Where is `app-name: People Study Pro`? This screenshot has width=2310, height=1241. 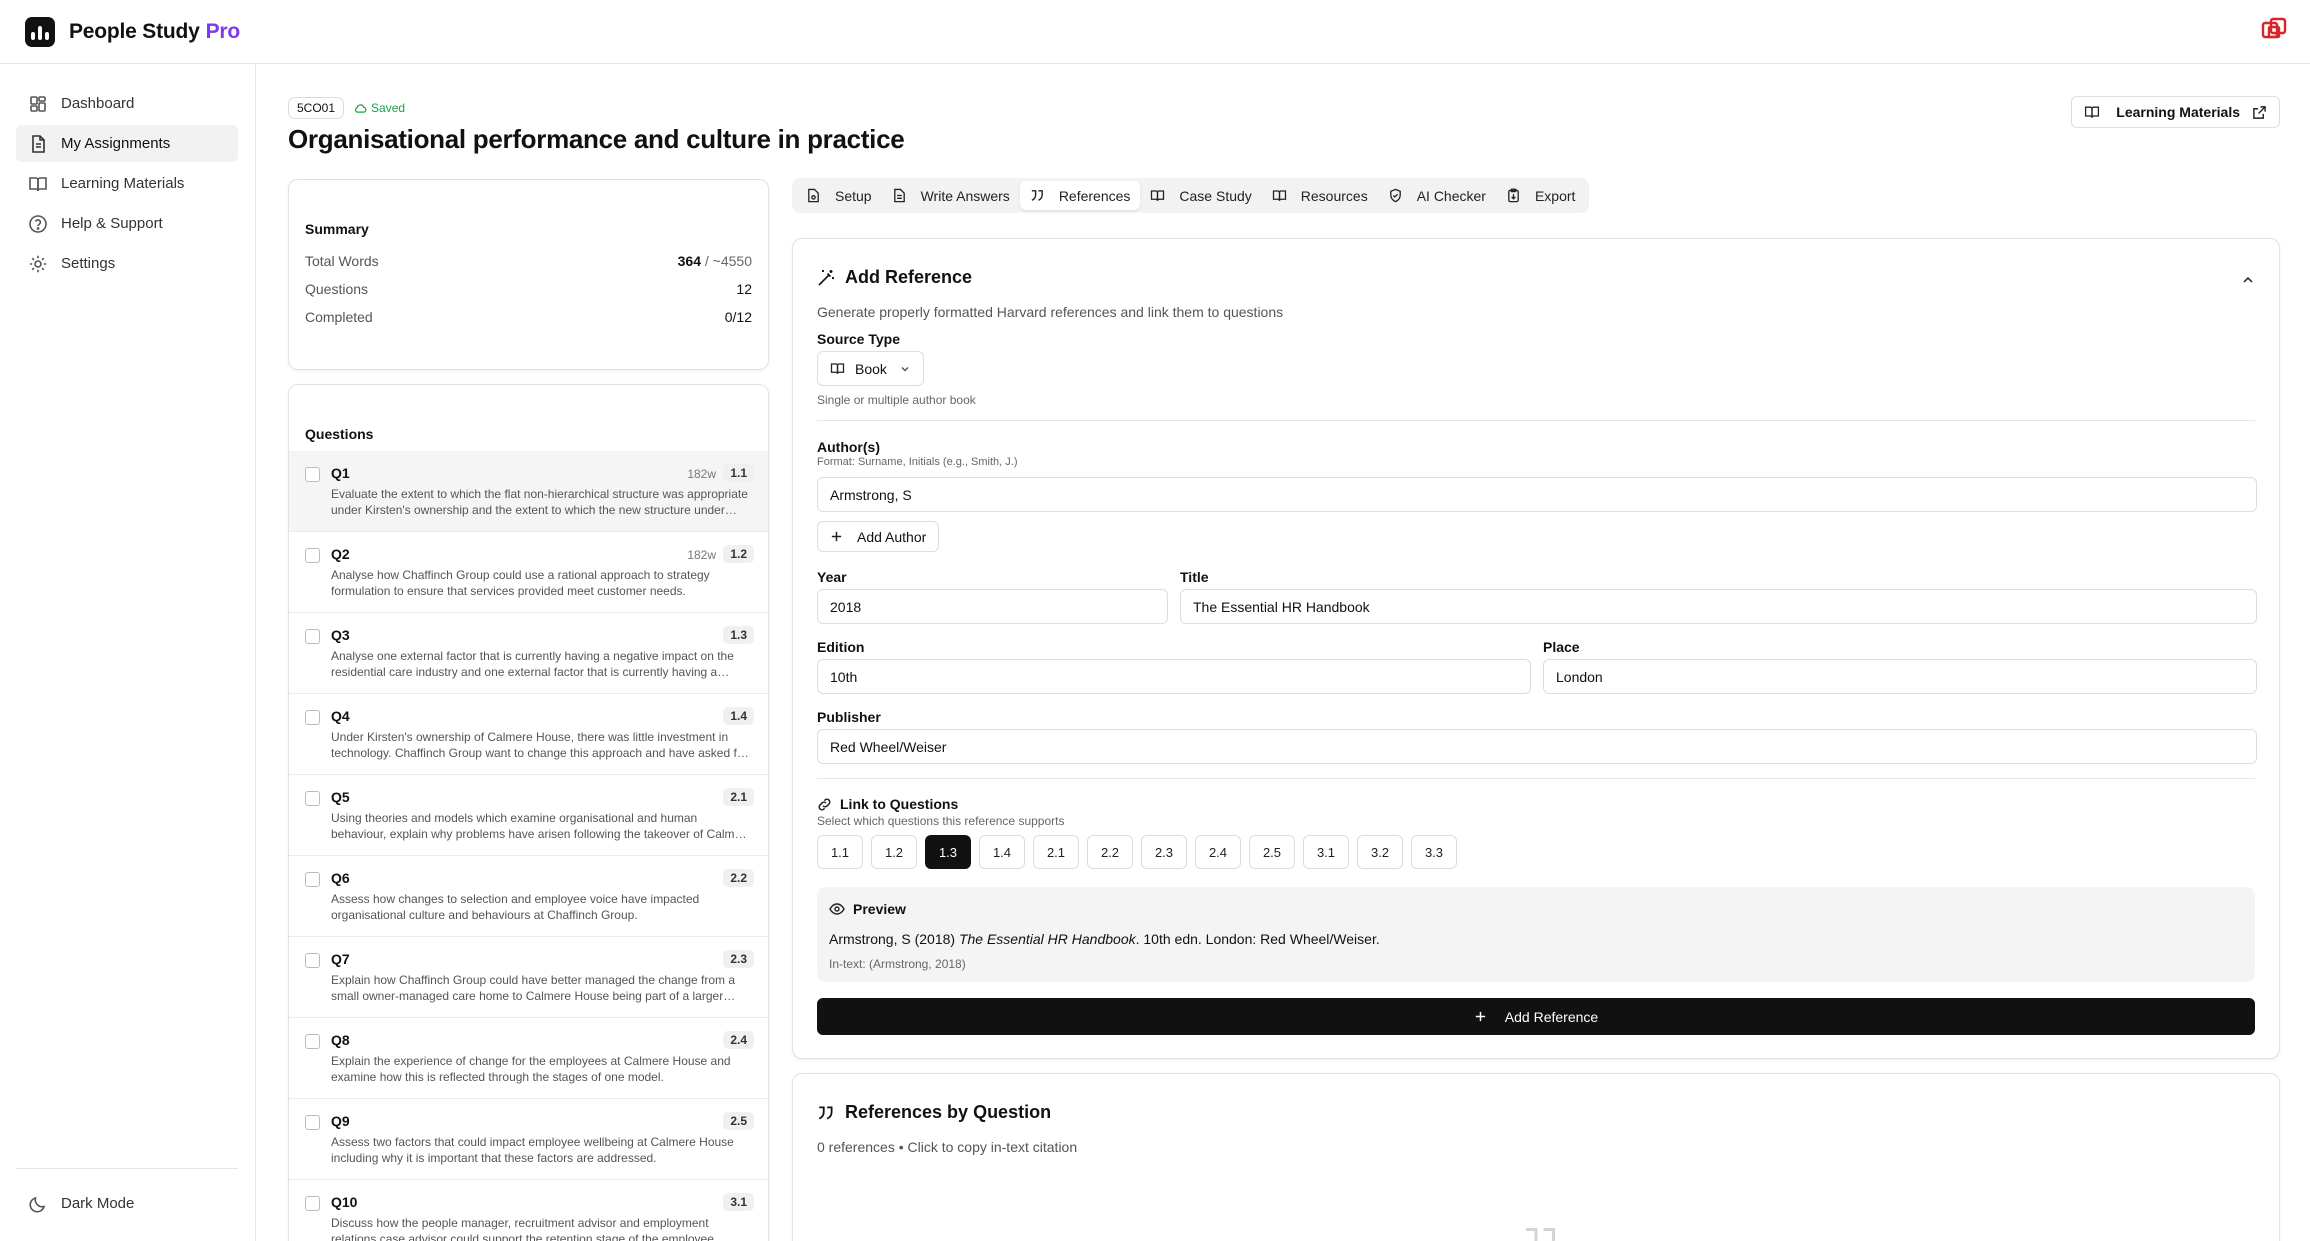
app-name: People Study Pro is located at coordinates (155, 31).